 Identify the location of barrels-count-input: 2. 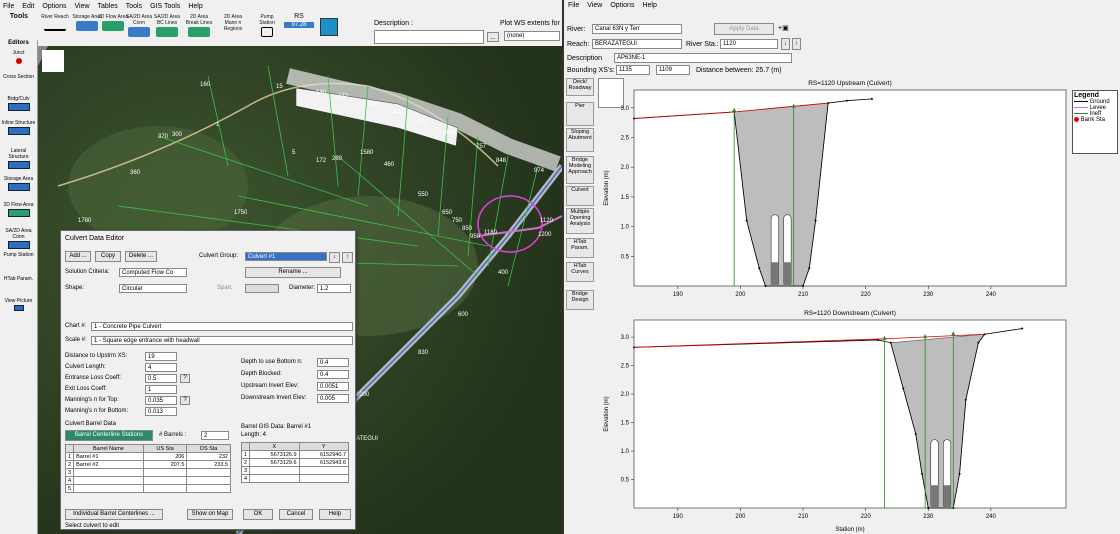
(215, 435).